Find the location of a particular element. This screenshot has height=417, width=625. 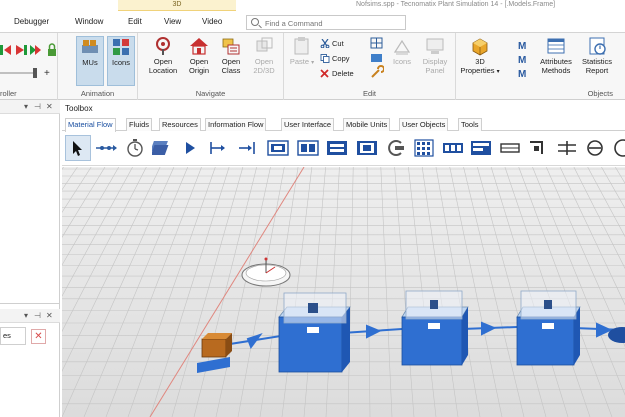

cut-button: Cut is located at coordinates (332, 44).